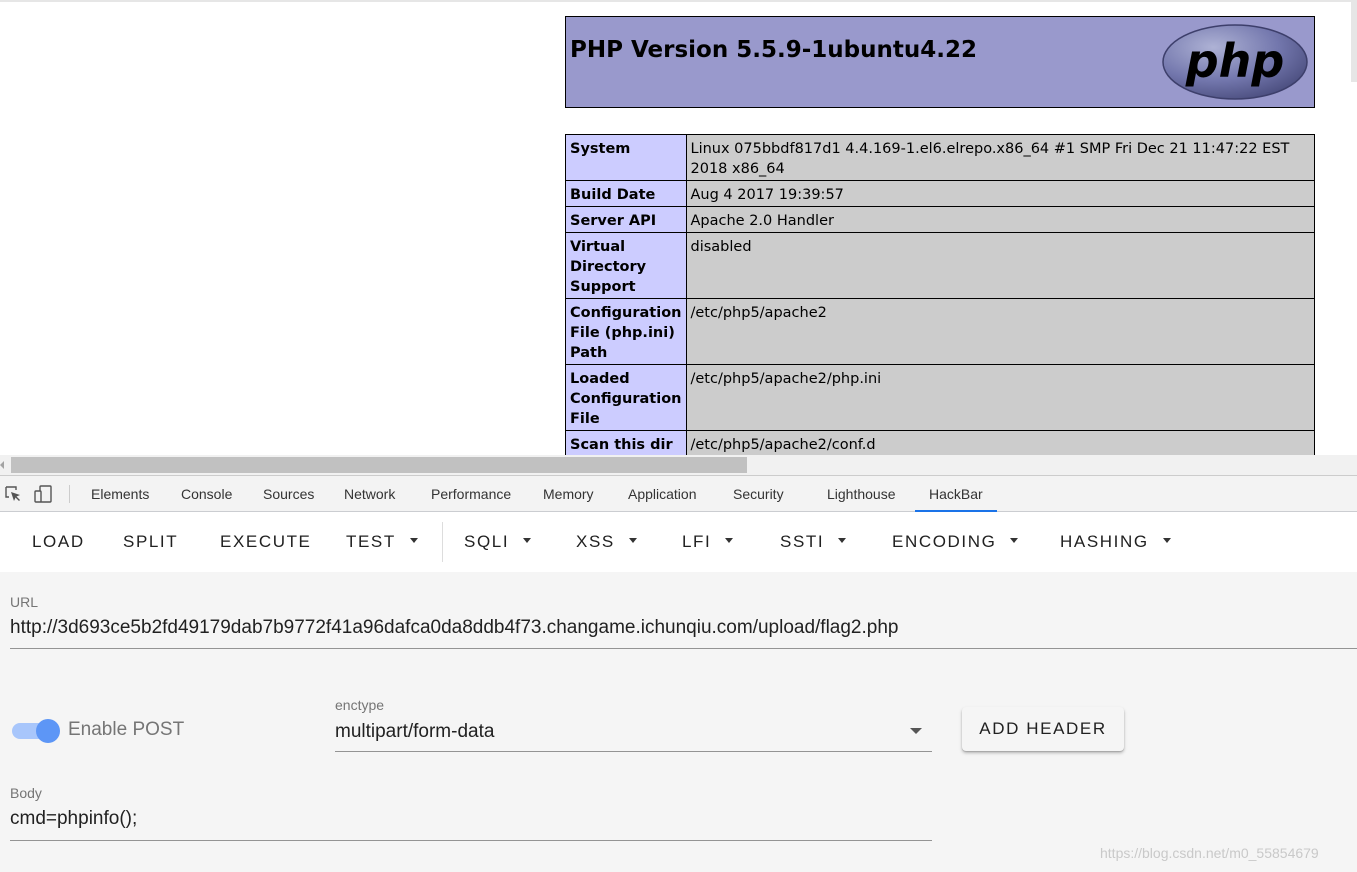 The height and width of the screenshot is (872, 1357). I want to click on info-value-cell: /etc/php5/apache2, so click(1000, 331).